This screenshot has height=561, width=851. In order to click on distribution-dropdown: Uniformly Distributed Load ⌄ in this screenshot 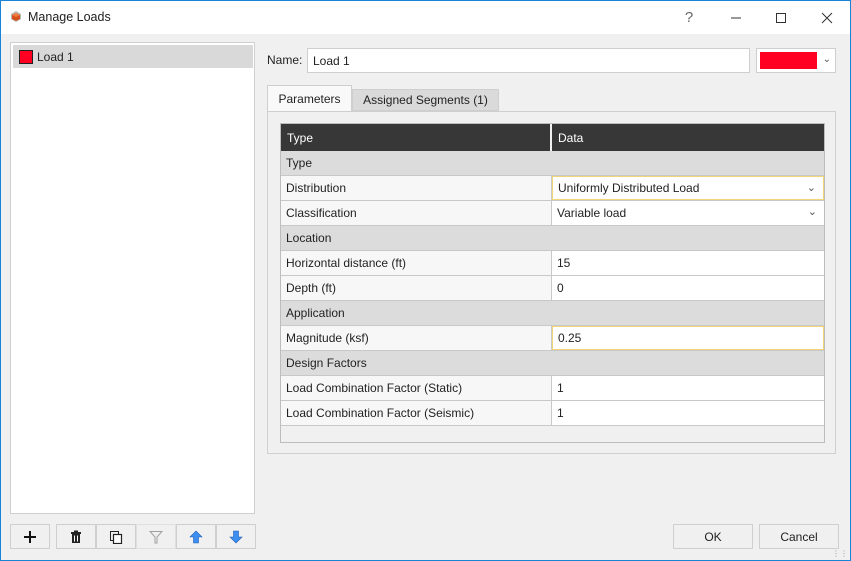, I will do `click(688, 188)`.